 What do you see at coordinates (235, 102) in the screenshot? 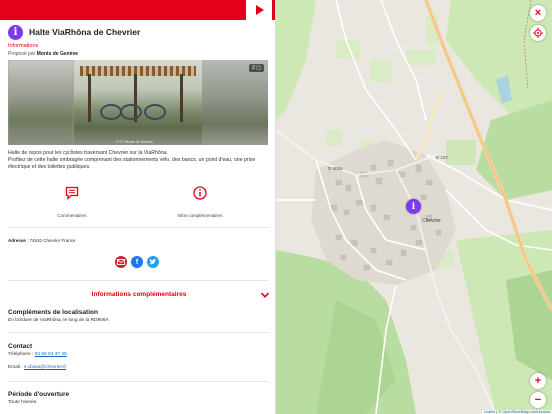
I see `photo-next-preview` at bounding box center [235, 102].